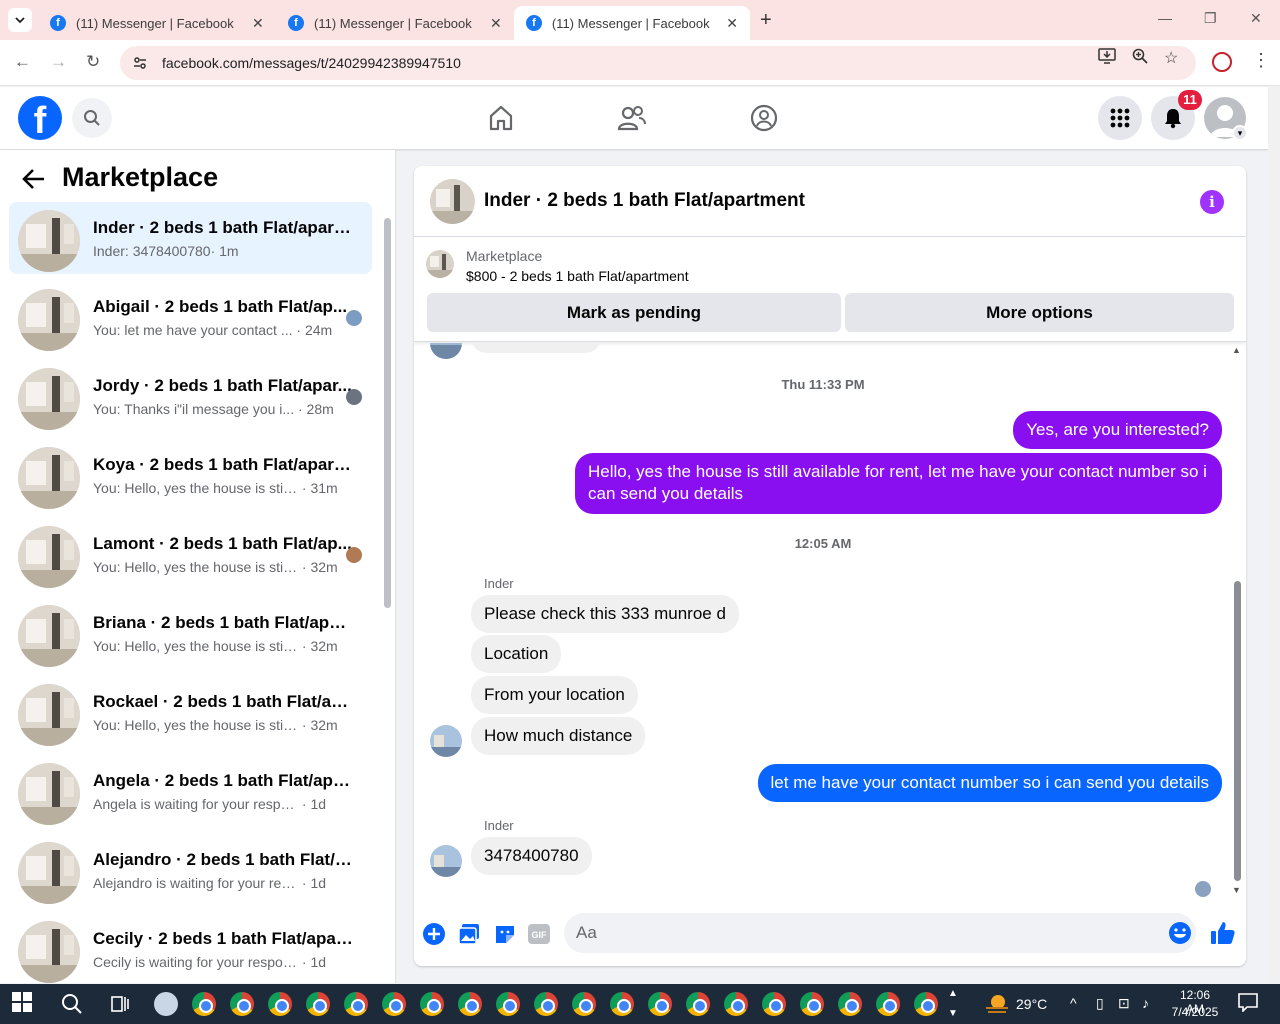  What do you see at coordinates (1212, 202) in the screenshot?
I see `info-icon: i` at bounding box center [1212, 202].